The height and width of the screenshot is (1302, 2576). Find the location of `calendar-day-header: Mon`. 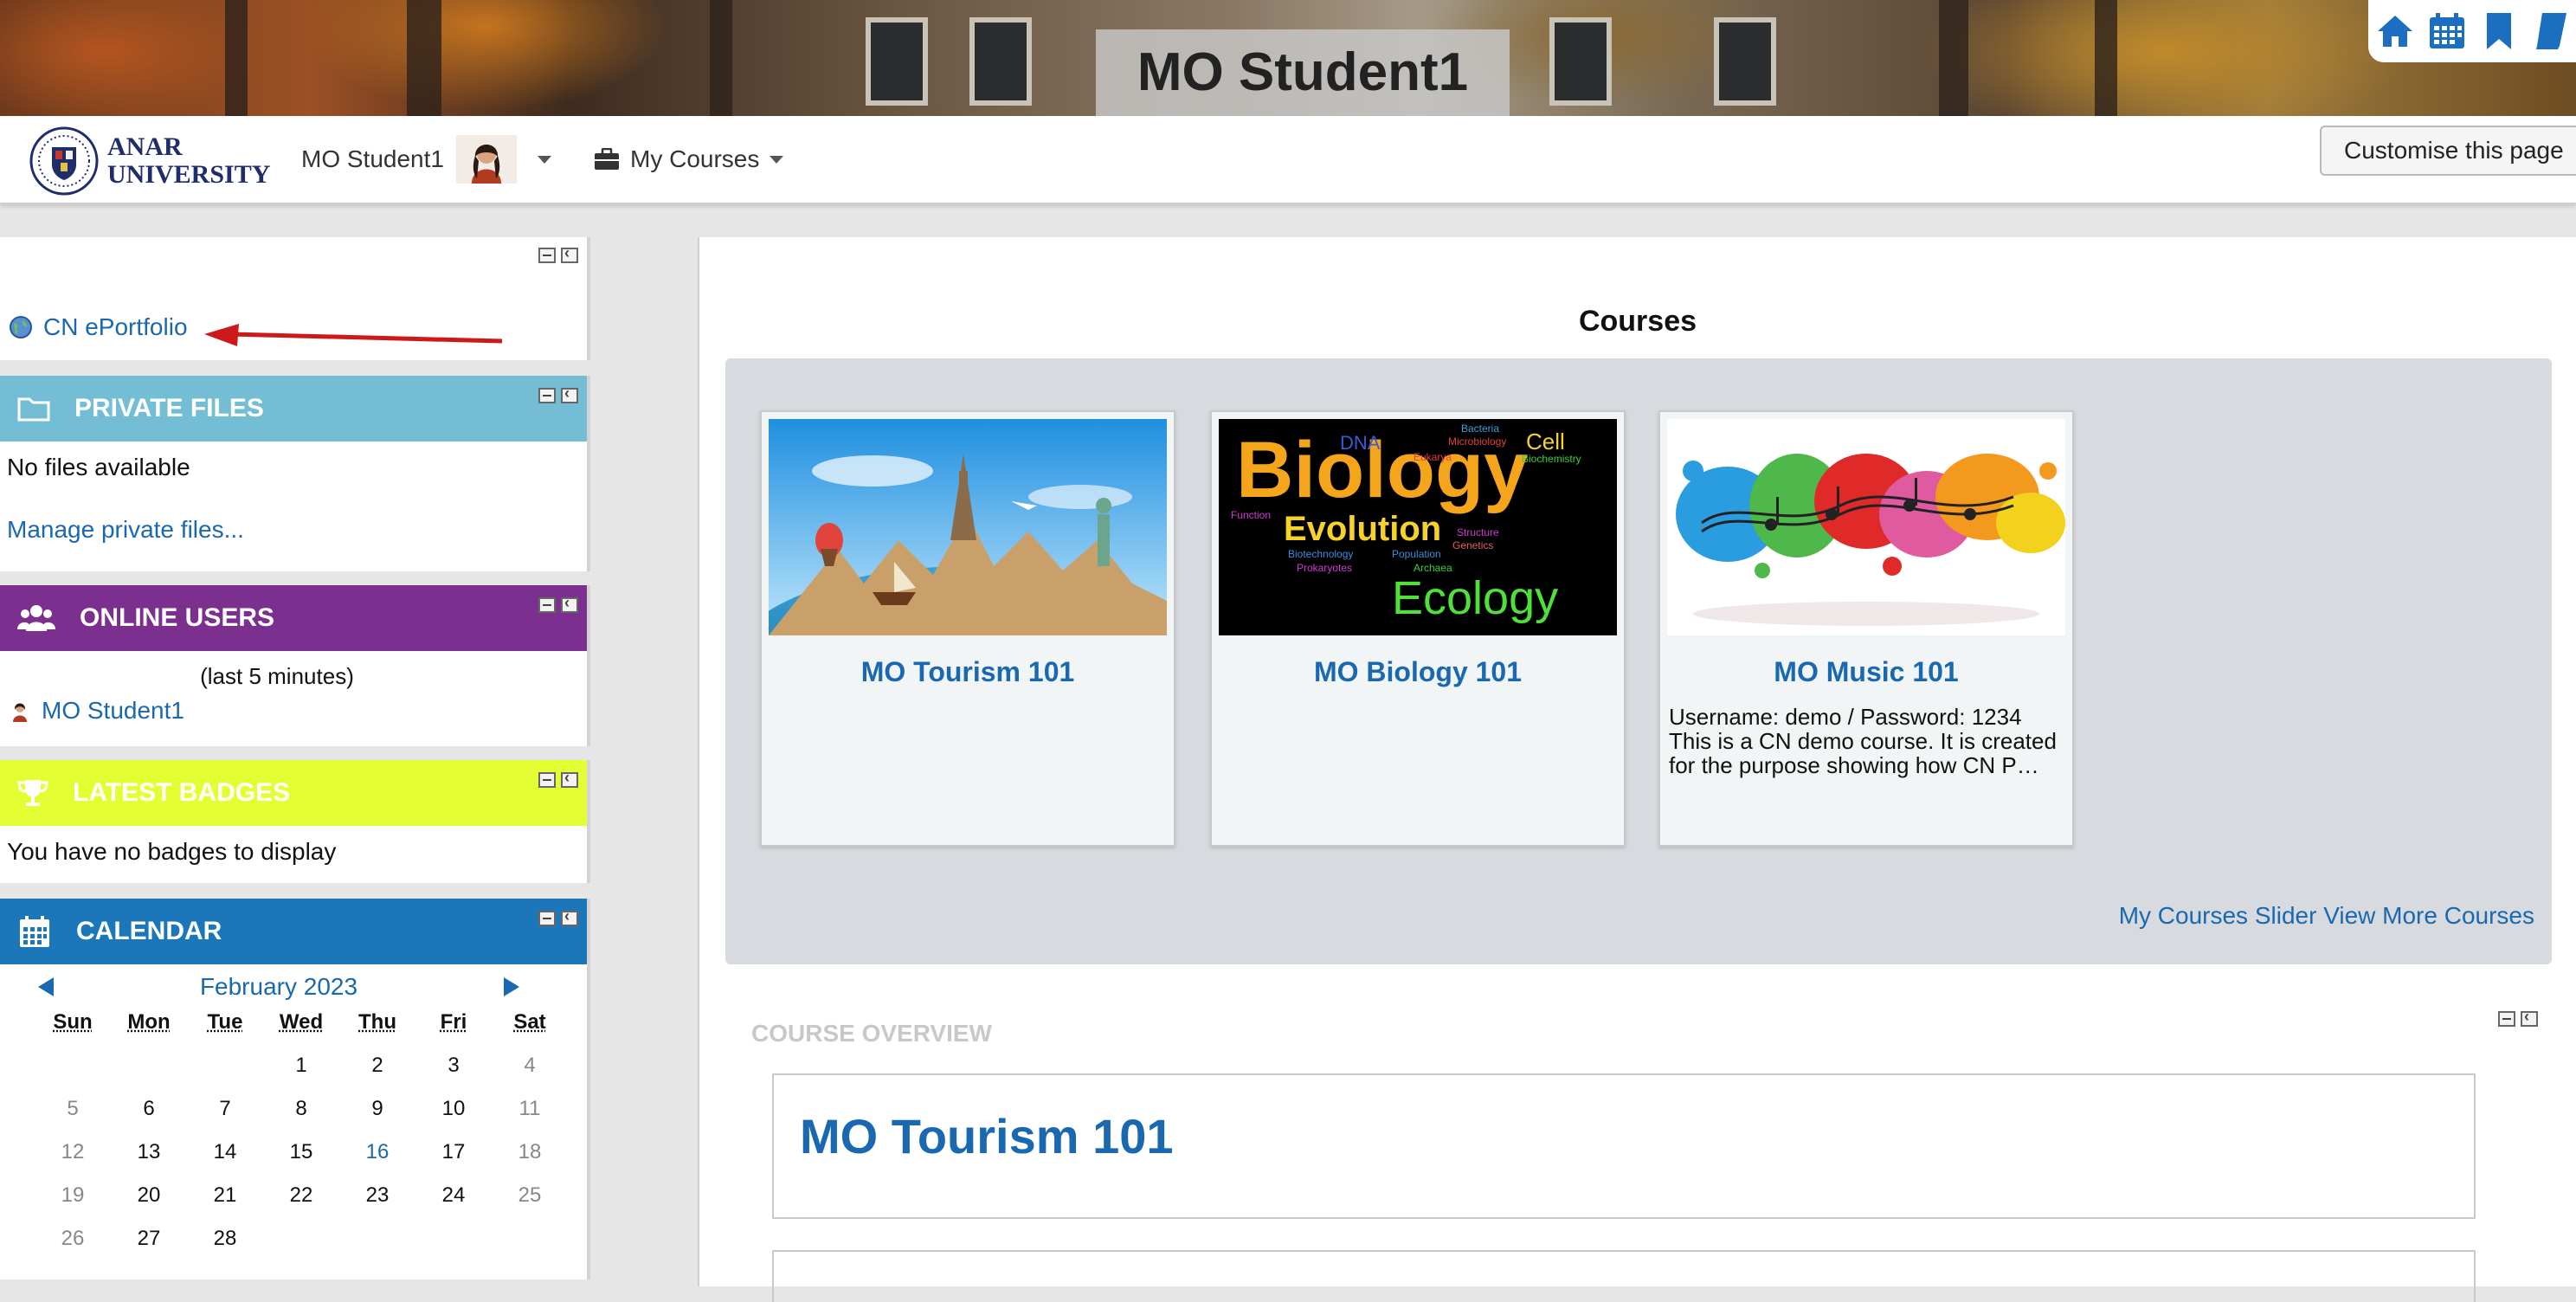

calendar-day-header: Mon is located at coordinates (149, 1022).